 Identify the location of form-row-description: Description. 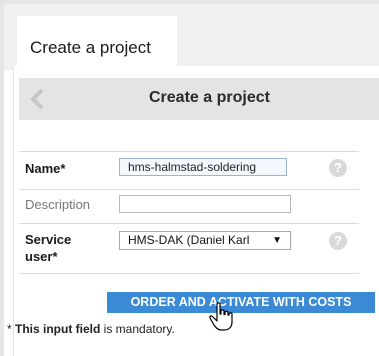
(189, 204).